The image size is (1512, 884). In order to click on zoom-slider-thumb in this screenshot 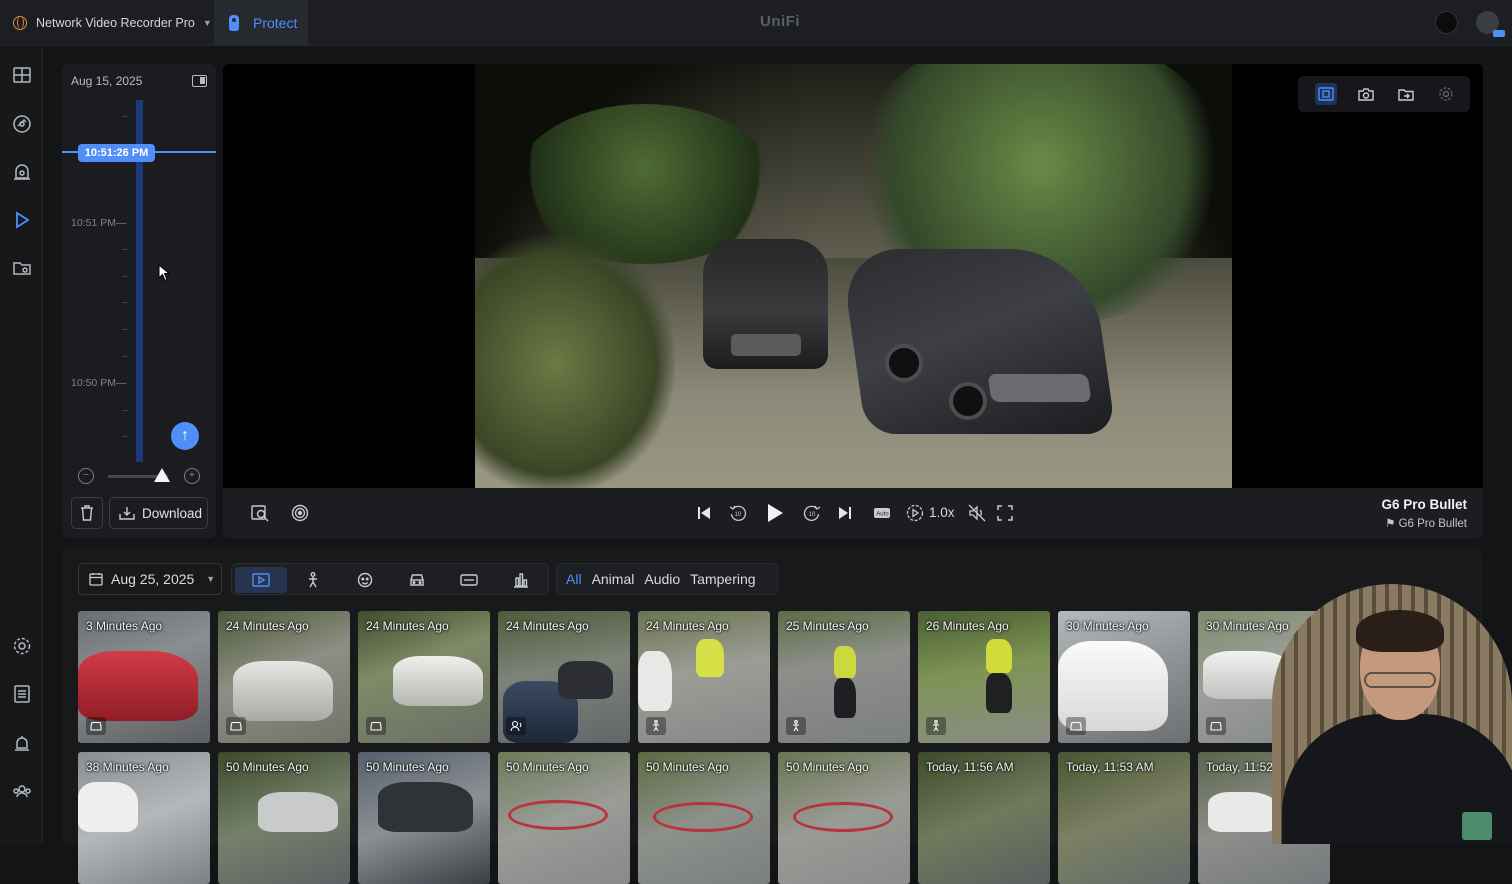, I will do `click(162, 475)`.